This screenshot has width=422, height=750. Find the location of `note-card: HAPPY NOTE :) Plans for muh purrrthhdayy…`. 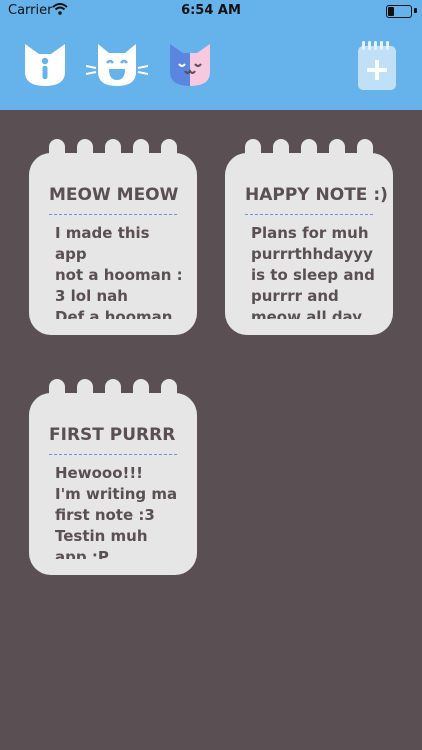

note-card: HAPPY NOTE :) Plans for muh purrrthhdayy… is located at coordinates (309, 237).